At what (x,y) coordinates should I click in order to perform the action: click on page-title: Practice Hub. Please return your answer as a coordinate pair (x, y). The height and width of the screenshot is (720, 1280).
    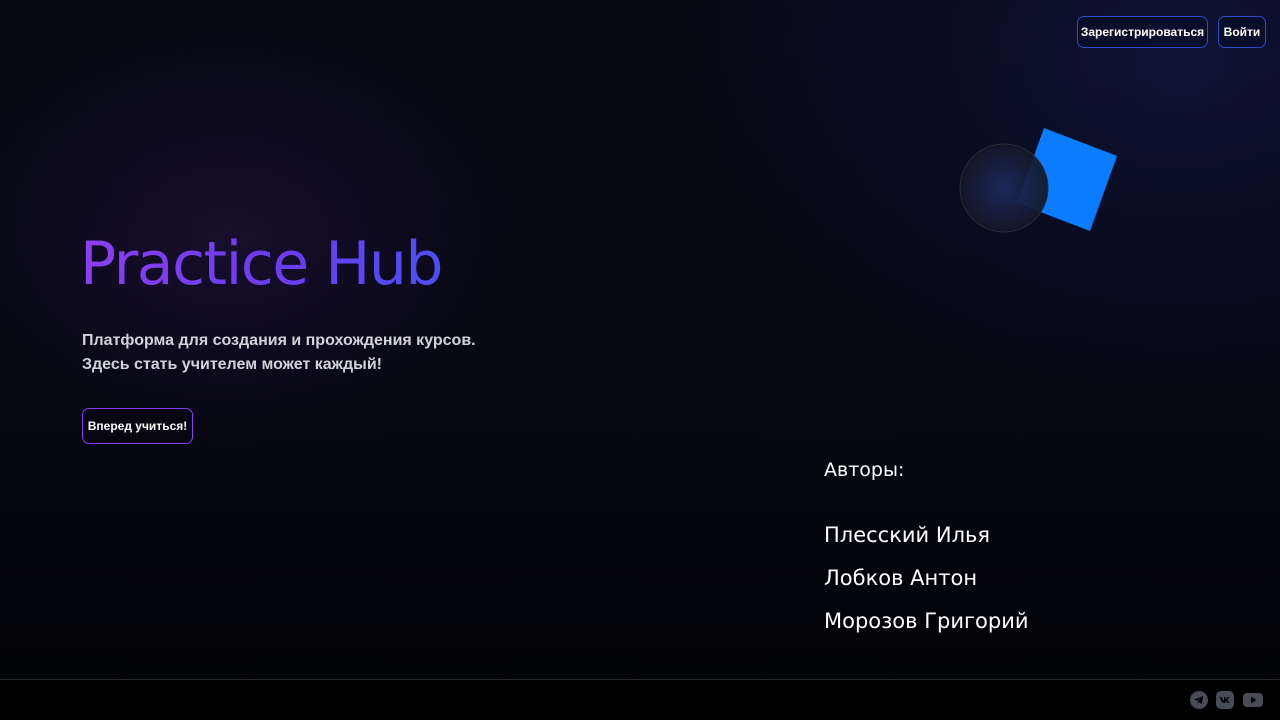
    Looking at the image, I should click on (261, 264).